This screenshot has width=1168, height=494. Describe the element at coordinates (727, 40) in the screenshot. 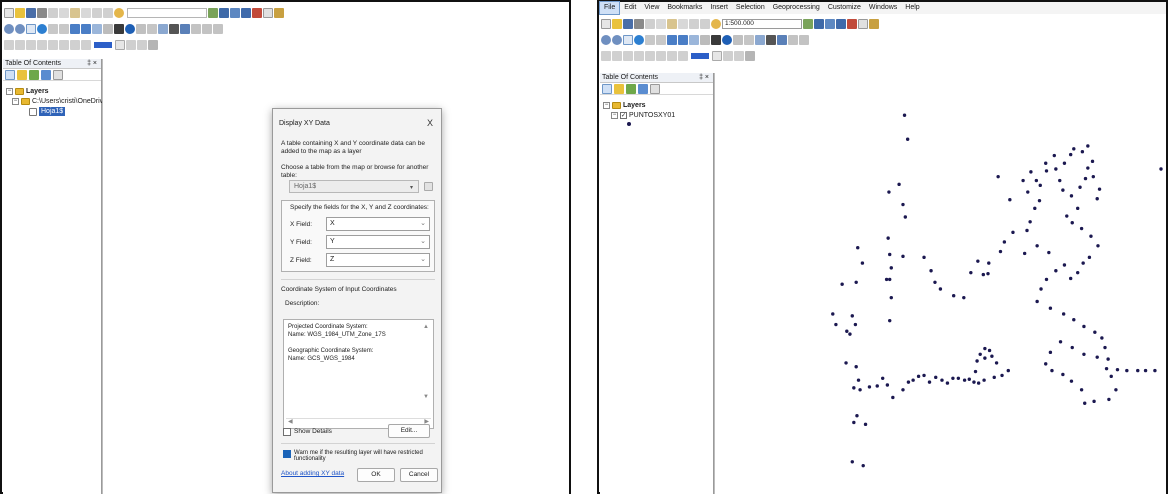

I see `identify-icon` at that location.